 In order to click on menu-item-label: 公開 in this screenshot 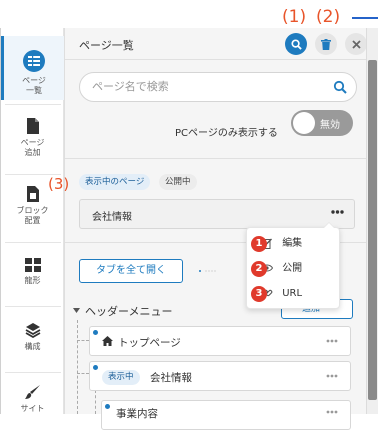, I will do `click(292, 268)`.